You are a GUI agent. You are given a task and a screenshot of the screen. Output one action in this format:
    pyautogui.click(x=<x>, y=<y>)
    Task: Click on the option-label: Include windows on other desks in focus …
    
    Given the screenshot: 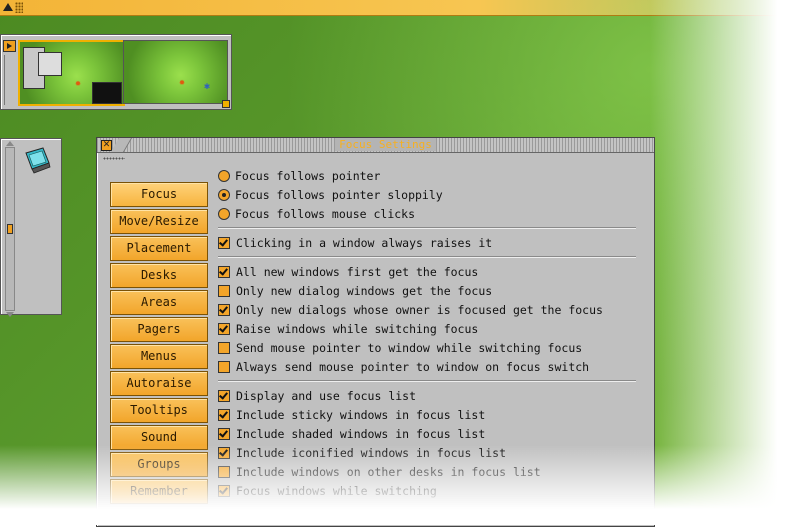 What is the action you would take?
    pyautogui.click(x=388, y=471)
    